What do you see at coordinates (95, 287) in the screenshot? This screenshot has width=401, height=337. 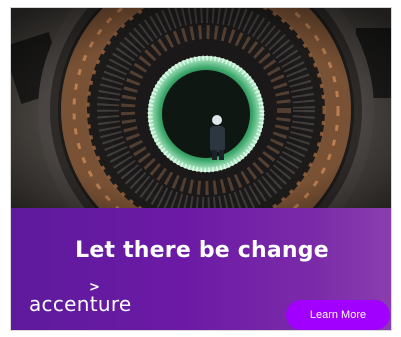 I see `logo-chevron-icon: >` at bounding box center [95, 287].